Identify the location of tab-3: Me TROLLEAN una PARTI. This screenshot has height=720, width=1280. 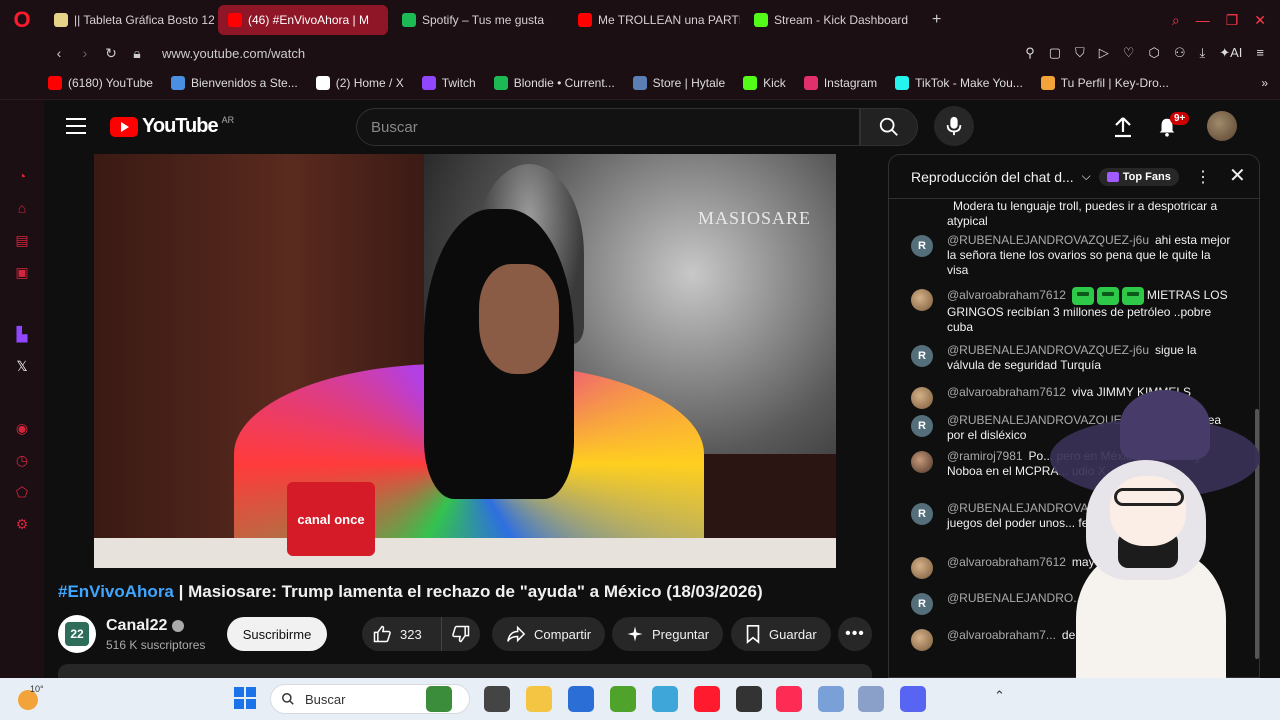
(654, 20).